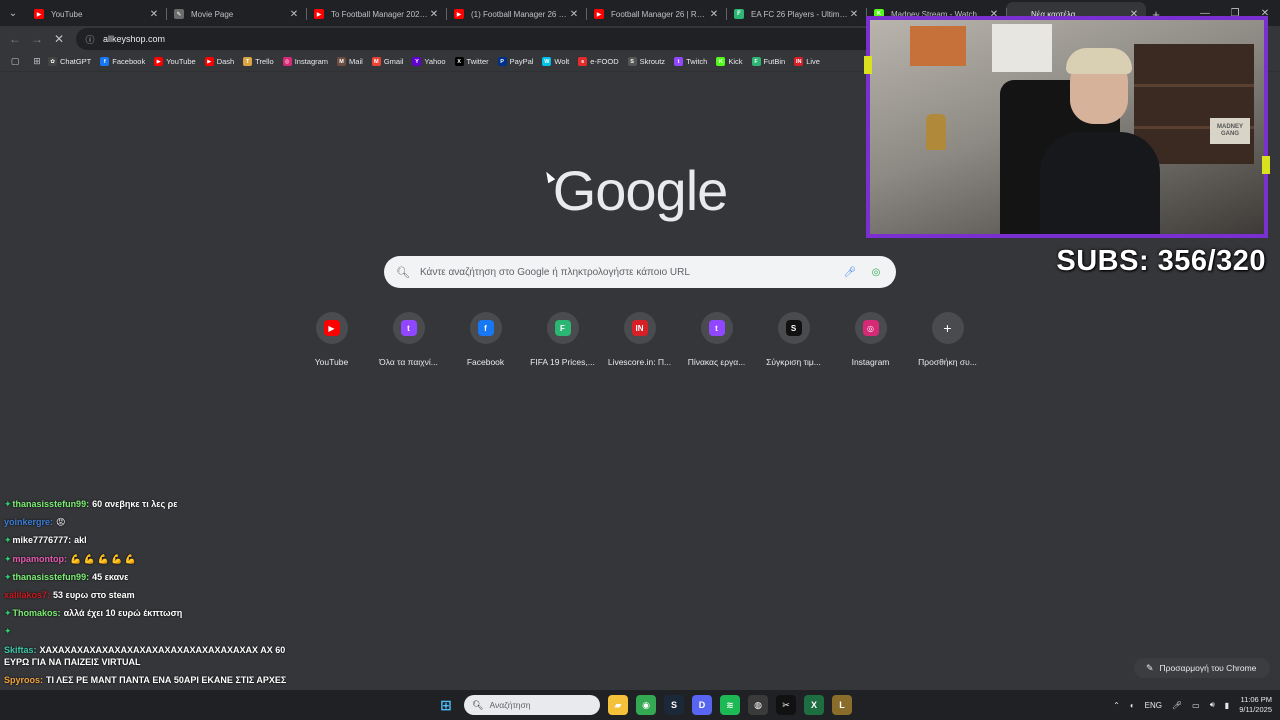  I want to click on tab: ▶ YouTube ✕, so click(96, 14).